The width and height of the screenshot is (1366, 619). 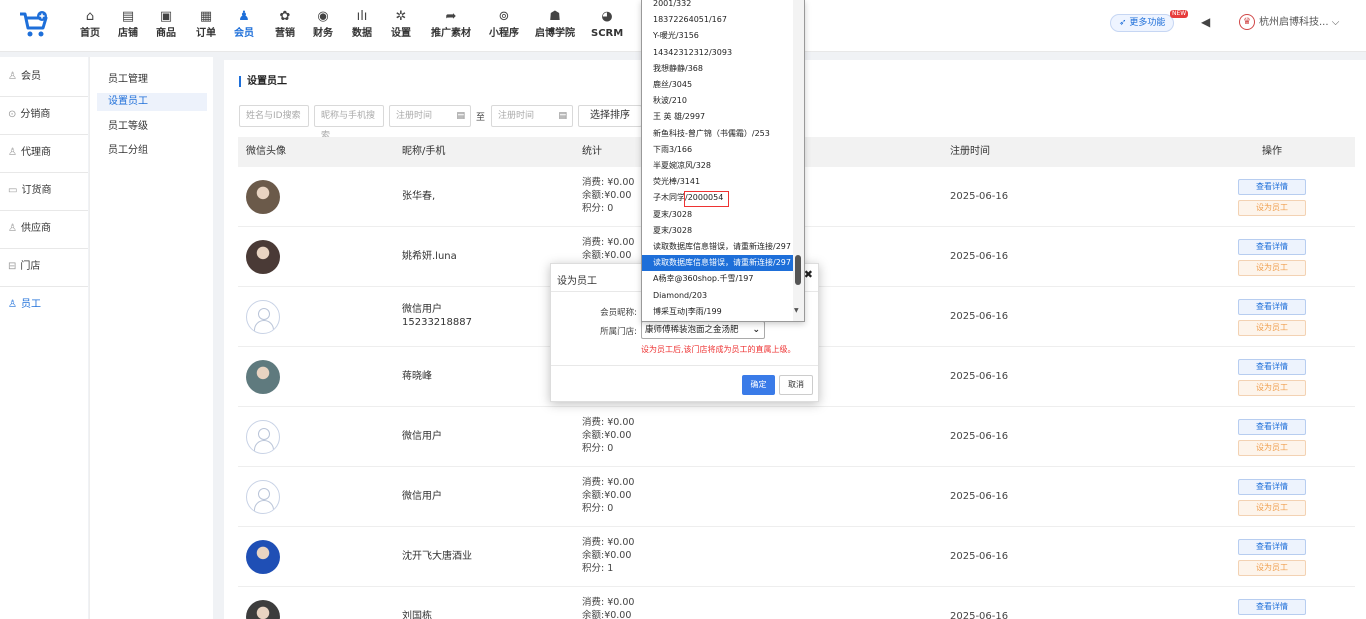 What do you see at coordinates (718, 36) in the screenshot?
I see `dropdown-option: Y-暖光/3156` at bounding box center [718, 36].